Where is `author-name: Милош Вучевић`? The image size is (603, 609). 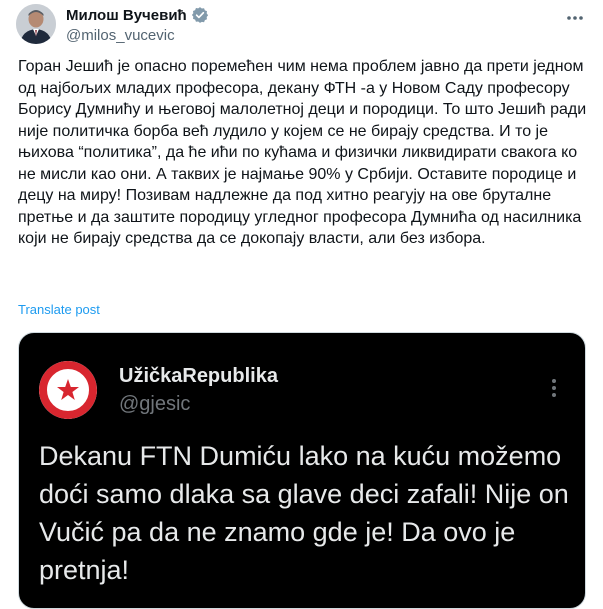
author-name: Милош Вучевић is located at coordinates (126, 15).